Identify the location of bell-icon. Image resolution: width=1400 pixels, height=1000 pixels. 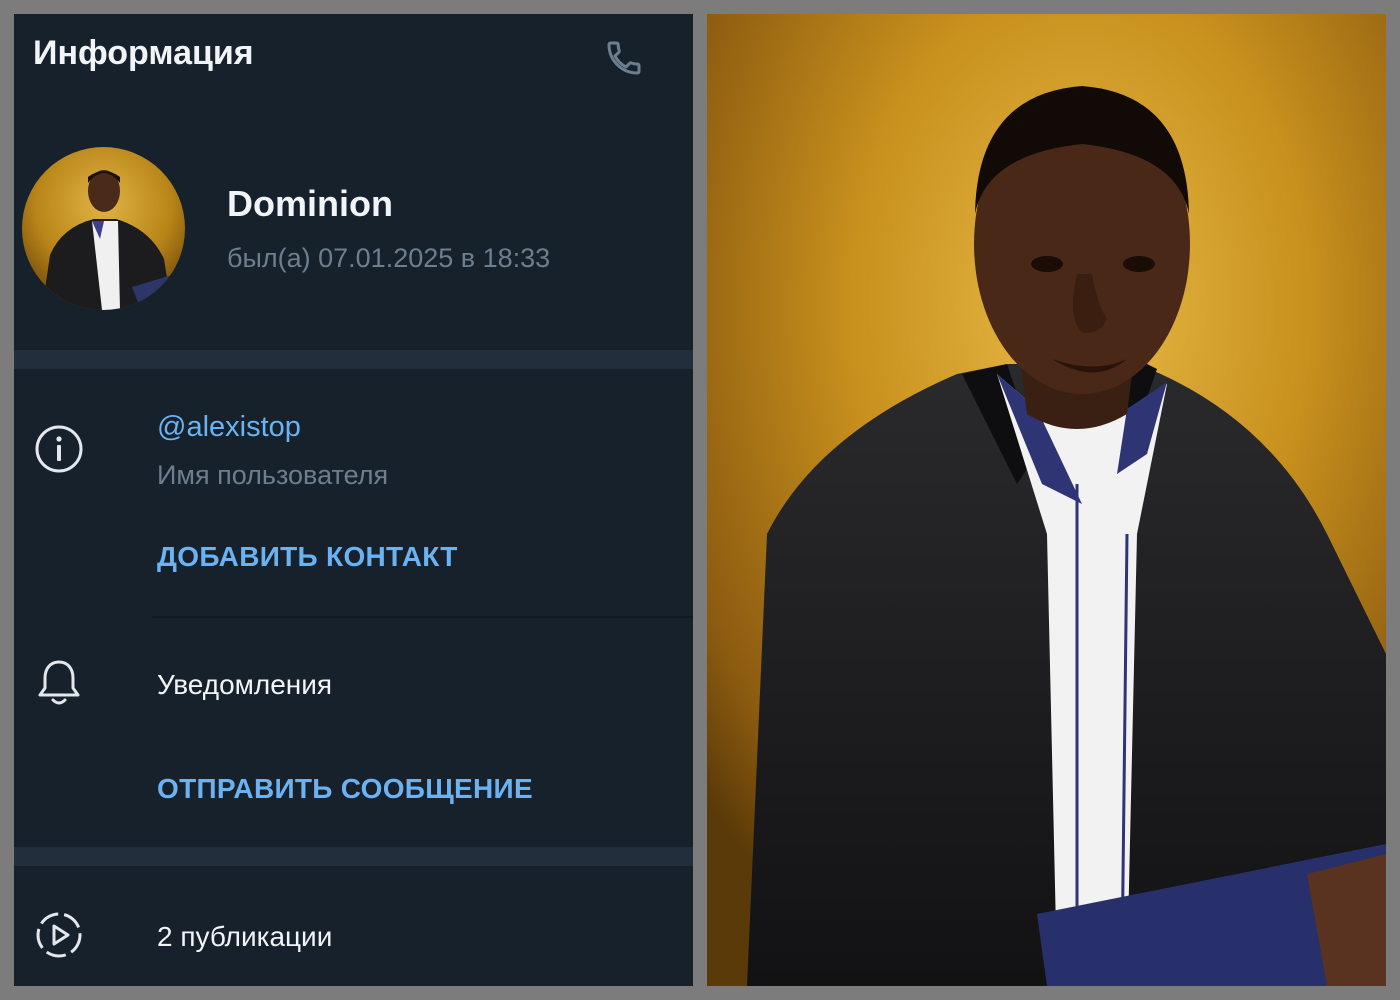
(59, 682).